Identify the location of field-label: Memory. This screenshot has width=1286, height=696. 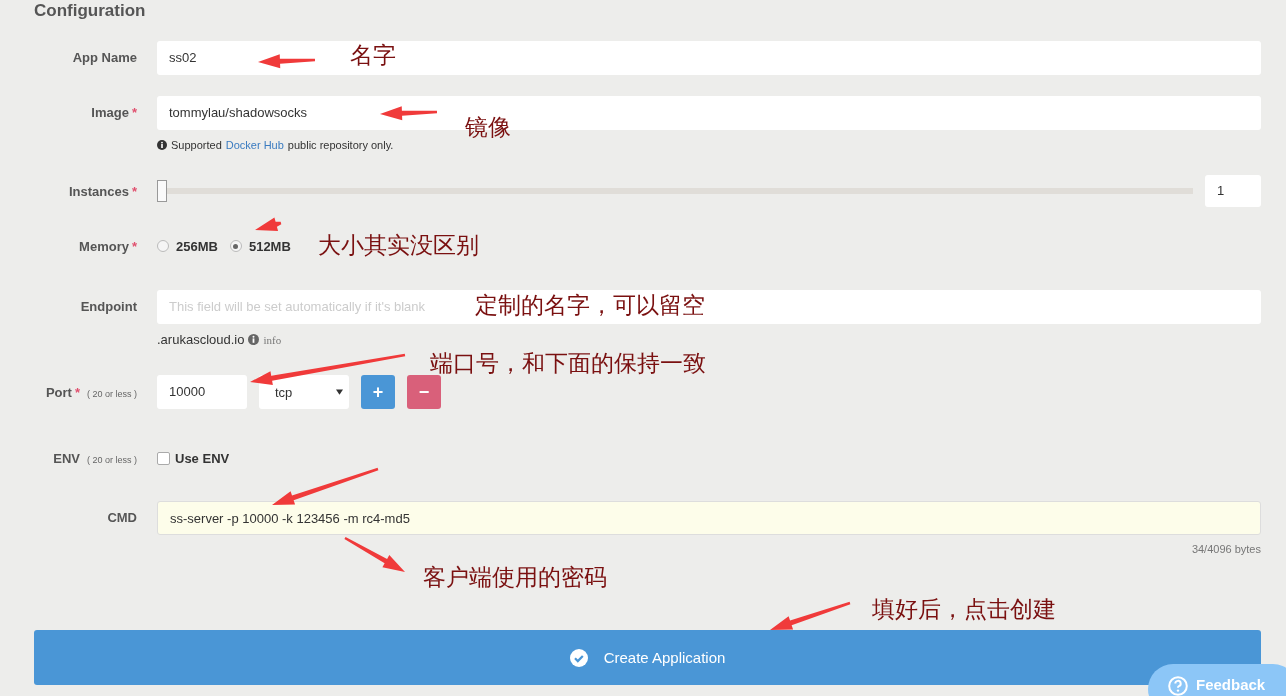
(104, 246).